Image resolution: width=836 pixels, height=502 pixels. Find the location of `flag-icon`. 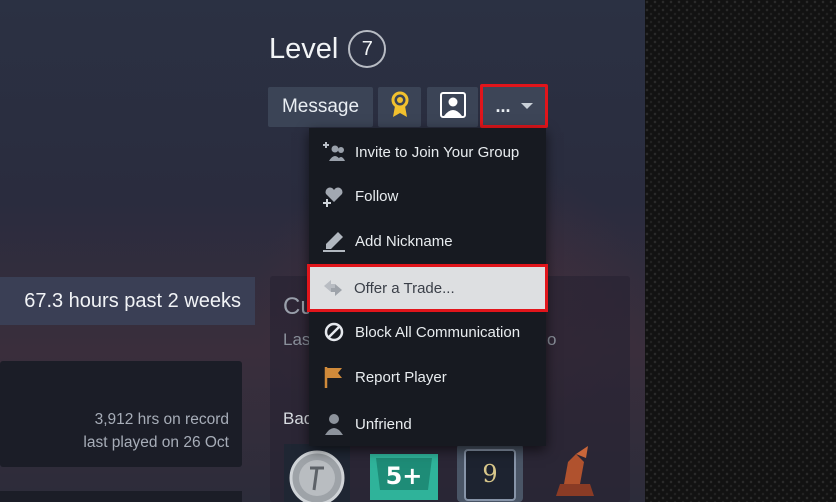

flag-icon is located at coordinates (334, 377).